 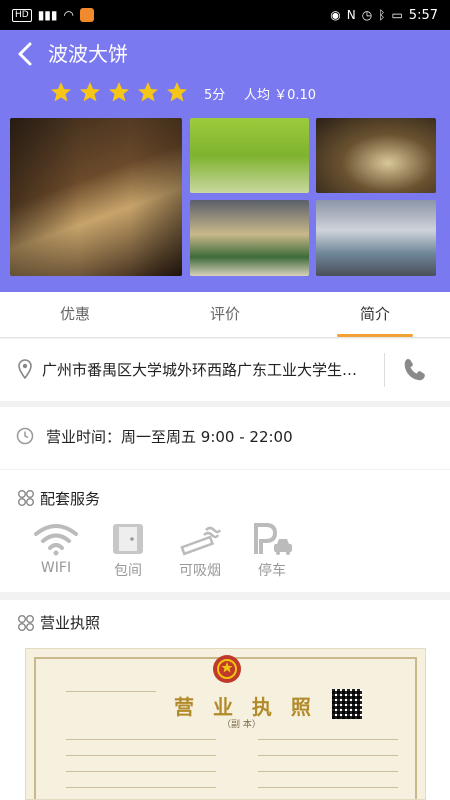 What do you see at coordinates (335, 15) in the screenshot?
I see `eye-icon: ◉` at bounding box center [335, 15].